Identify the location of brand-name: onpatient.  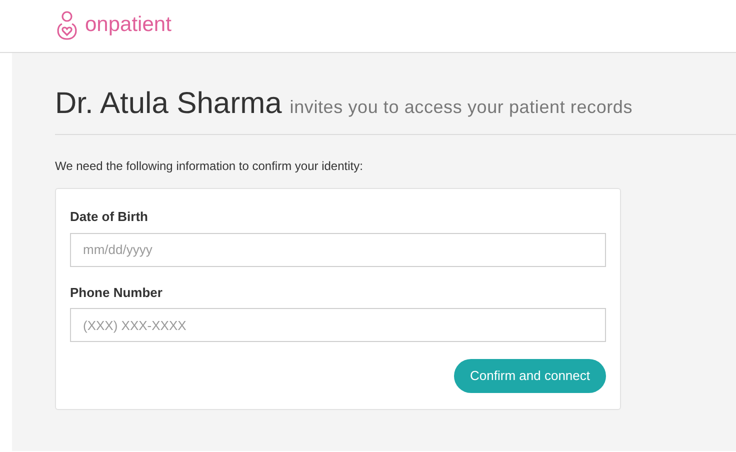
(128, 24).